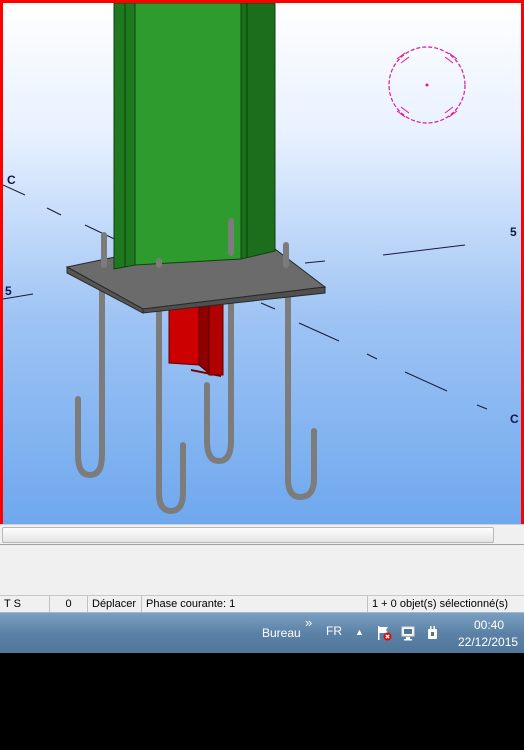 The width and height of the screenshot is (524, 750). I want to click on clock-time: 00:40, so click(489, 625).